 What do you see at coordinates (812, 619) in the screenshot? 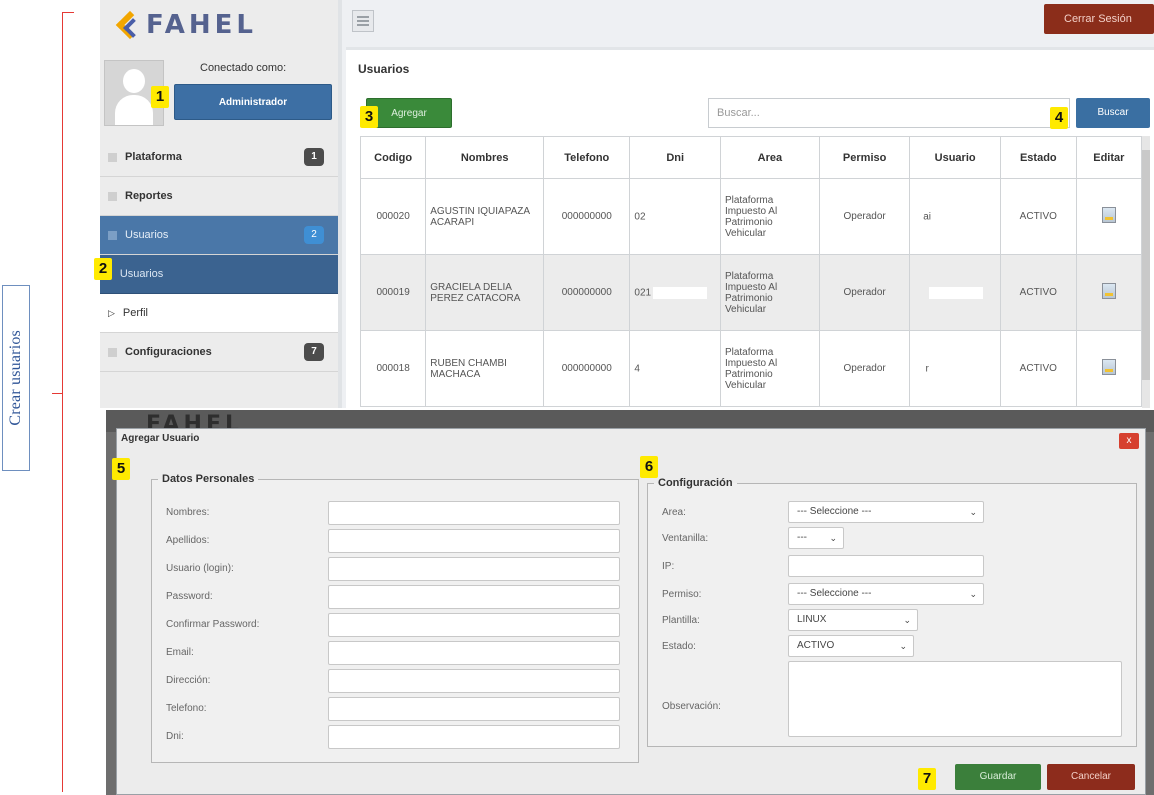
I see `plantilla-select-value: LINUX` at bounding box center [812, 619].